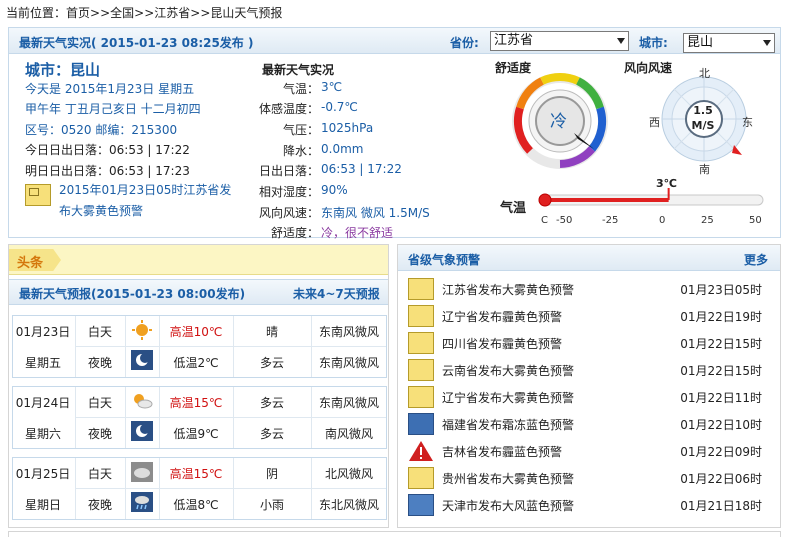 The image size is (794, 537). What do you see at coordinates (271, 474) in the screenshot?
I see `forecast-weather: 阴` at bounding box center [271, 474].